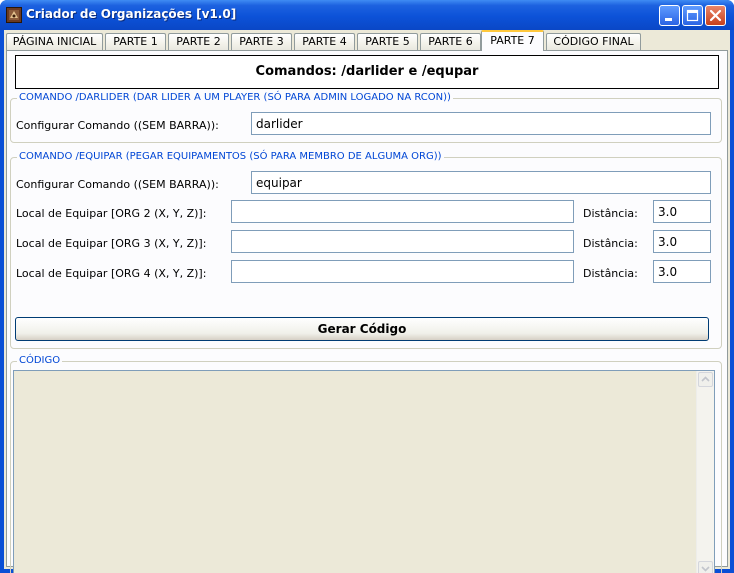 The width and height of the screenshot is (734, 573). What do you see at coordinates (111, 243) in the screenshot?
I see `local-org3-label: Local de Equipar [ORG 3 (X, Y, Z)]:` at bounding box center [111, 243].